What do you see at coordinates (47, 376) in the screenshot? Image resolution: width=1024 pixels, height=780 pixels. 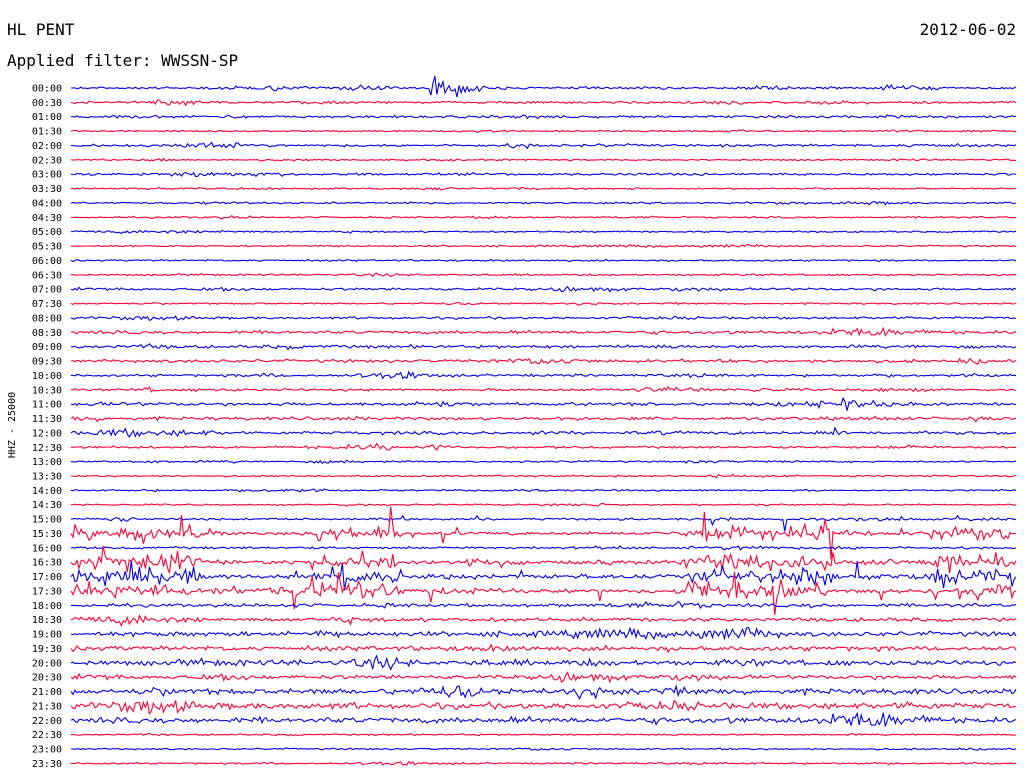 I see `time-label: 10:00` at bounding box center [47, 376].